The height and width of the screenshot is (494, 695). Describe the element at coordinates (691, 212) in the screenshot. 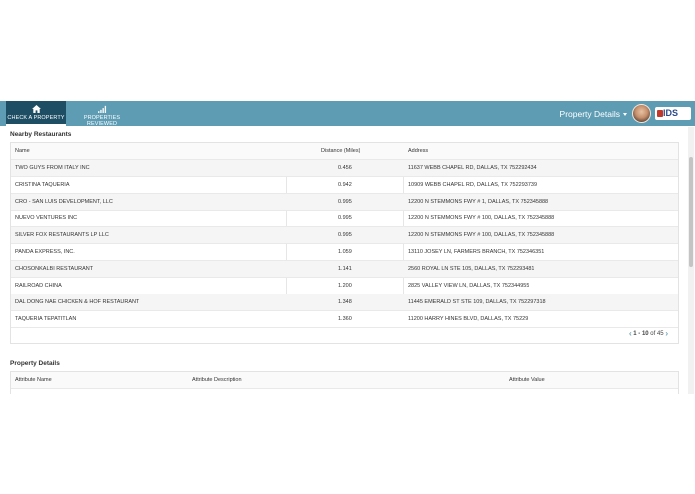

I see `scrollbar-thumb` at that location.